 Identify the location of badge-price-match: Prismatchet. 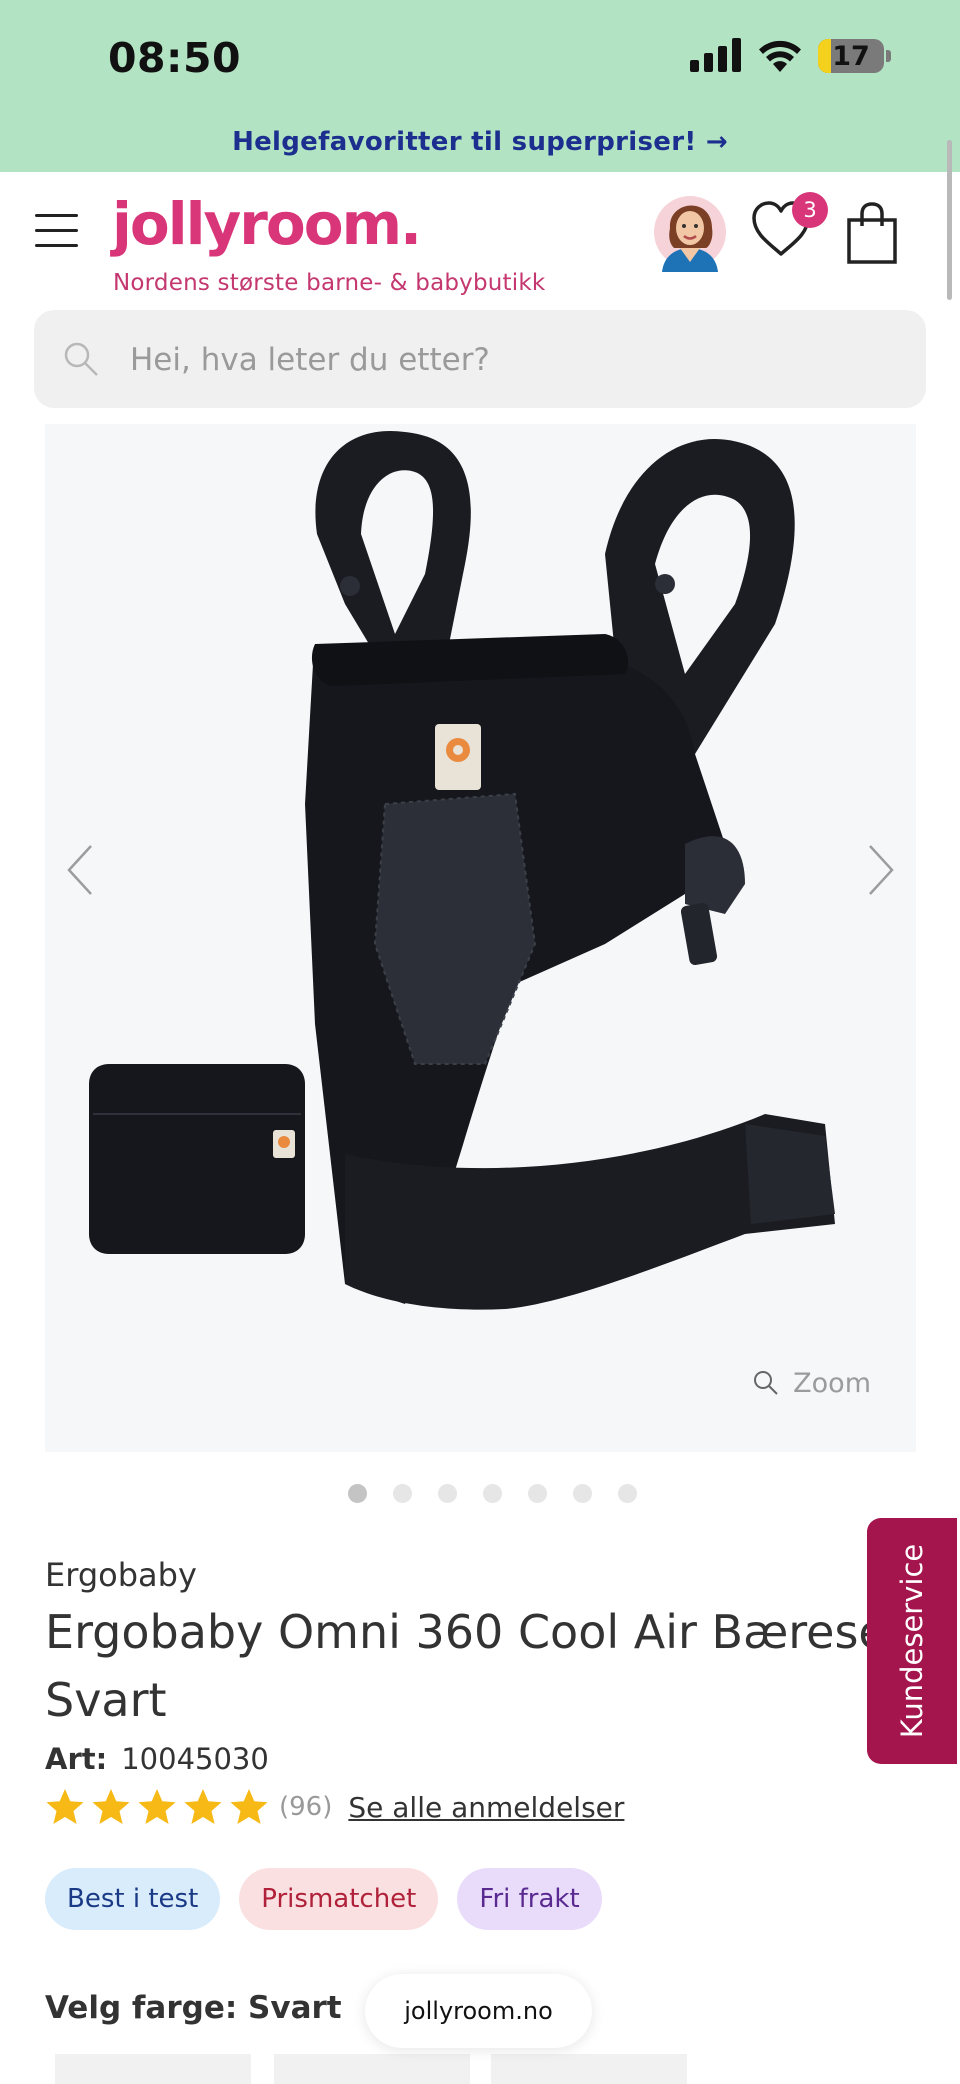
(339, 1899).